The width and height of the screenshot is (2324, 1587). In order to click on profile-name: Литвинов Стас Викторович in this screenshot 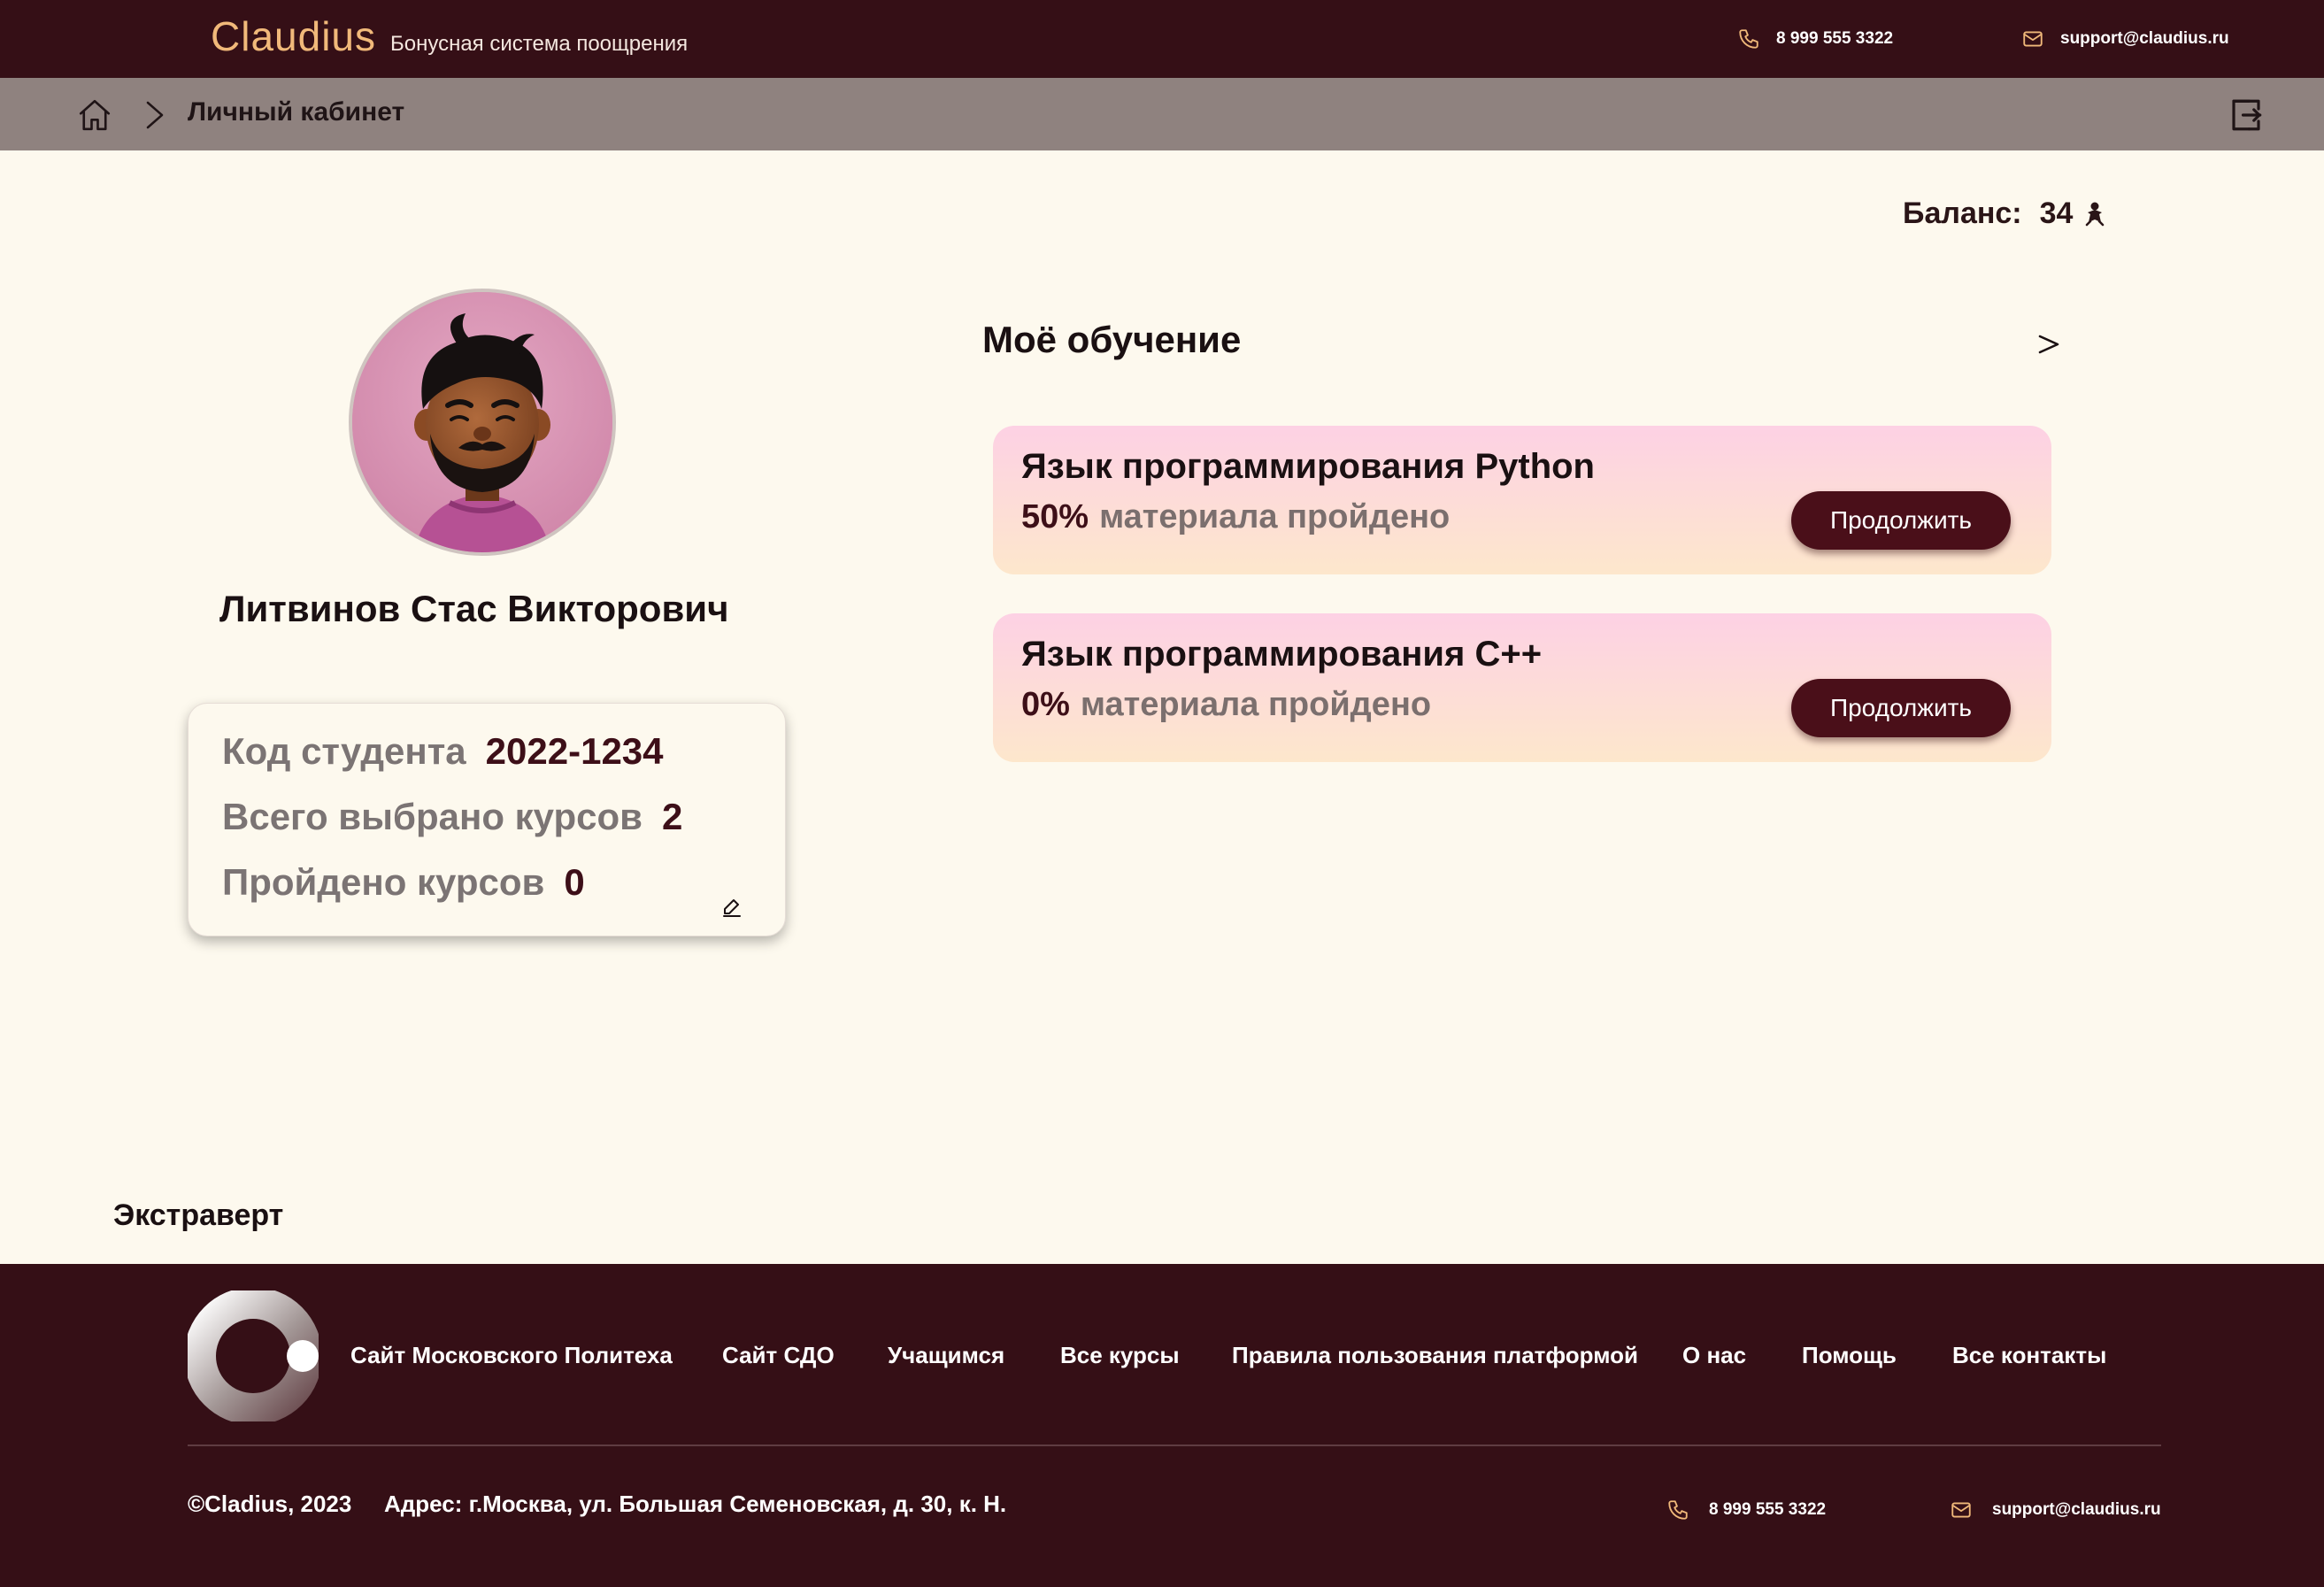, I will do `click(474, 608)`.